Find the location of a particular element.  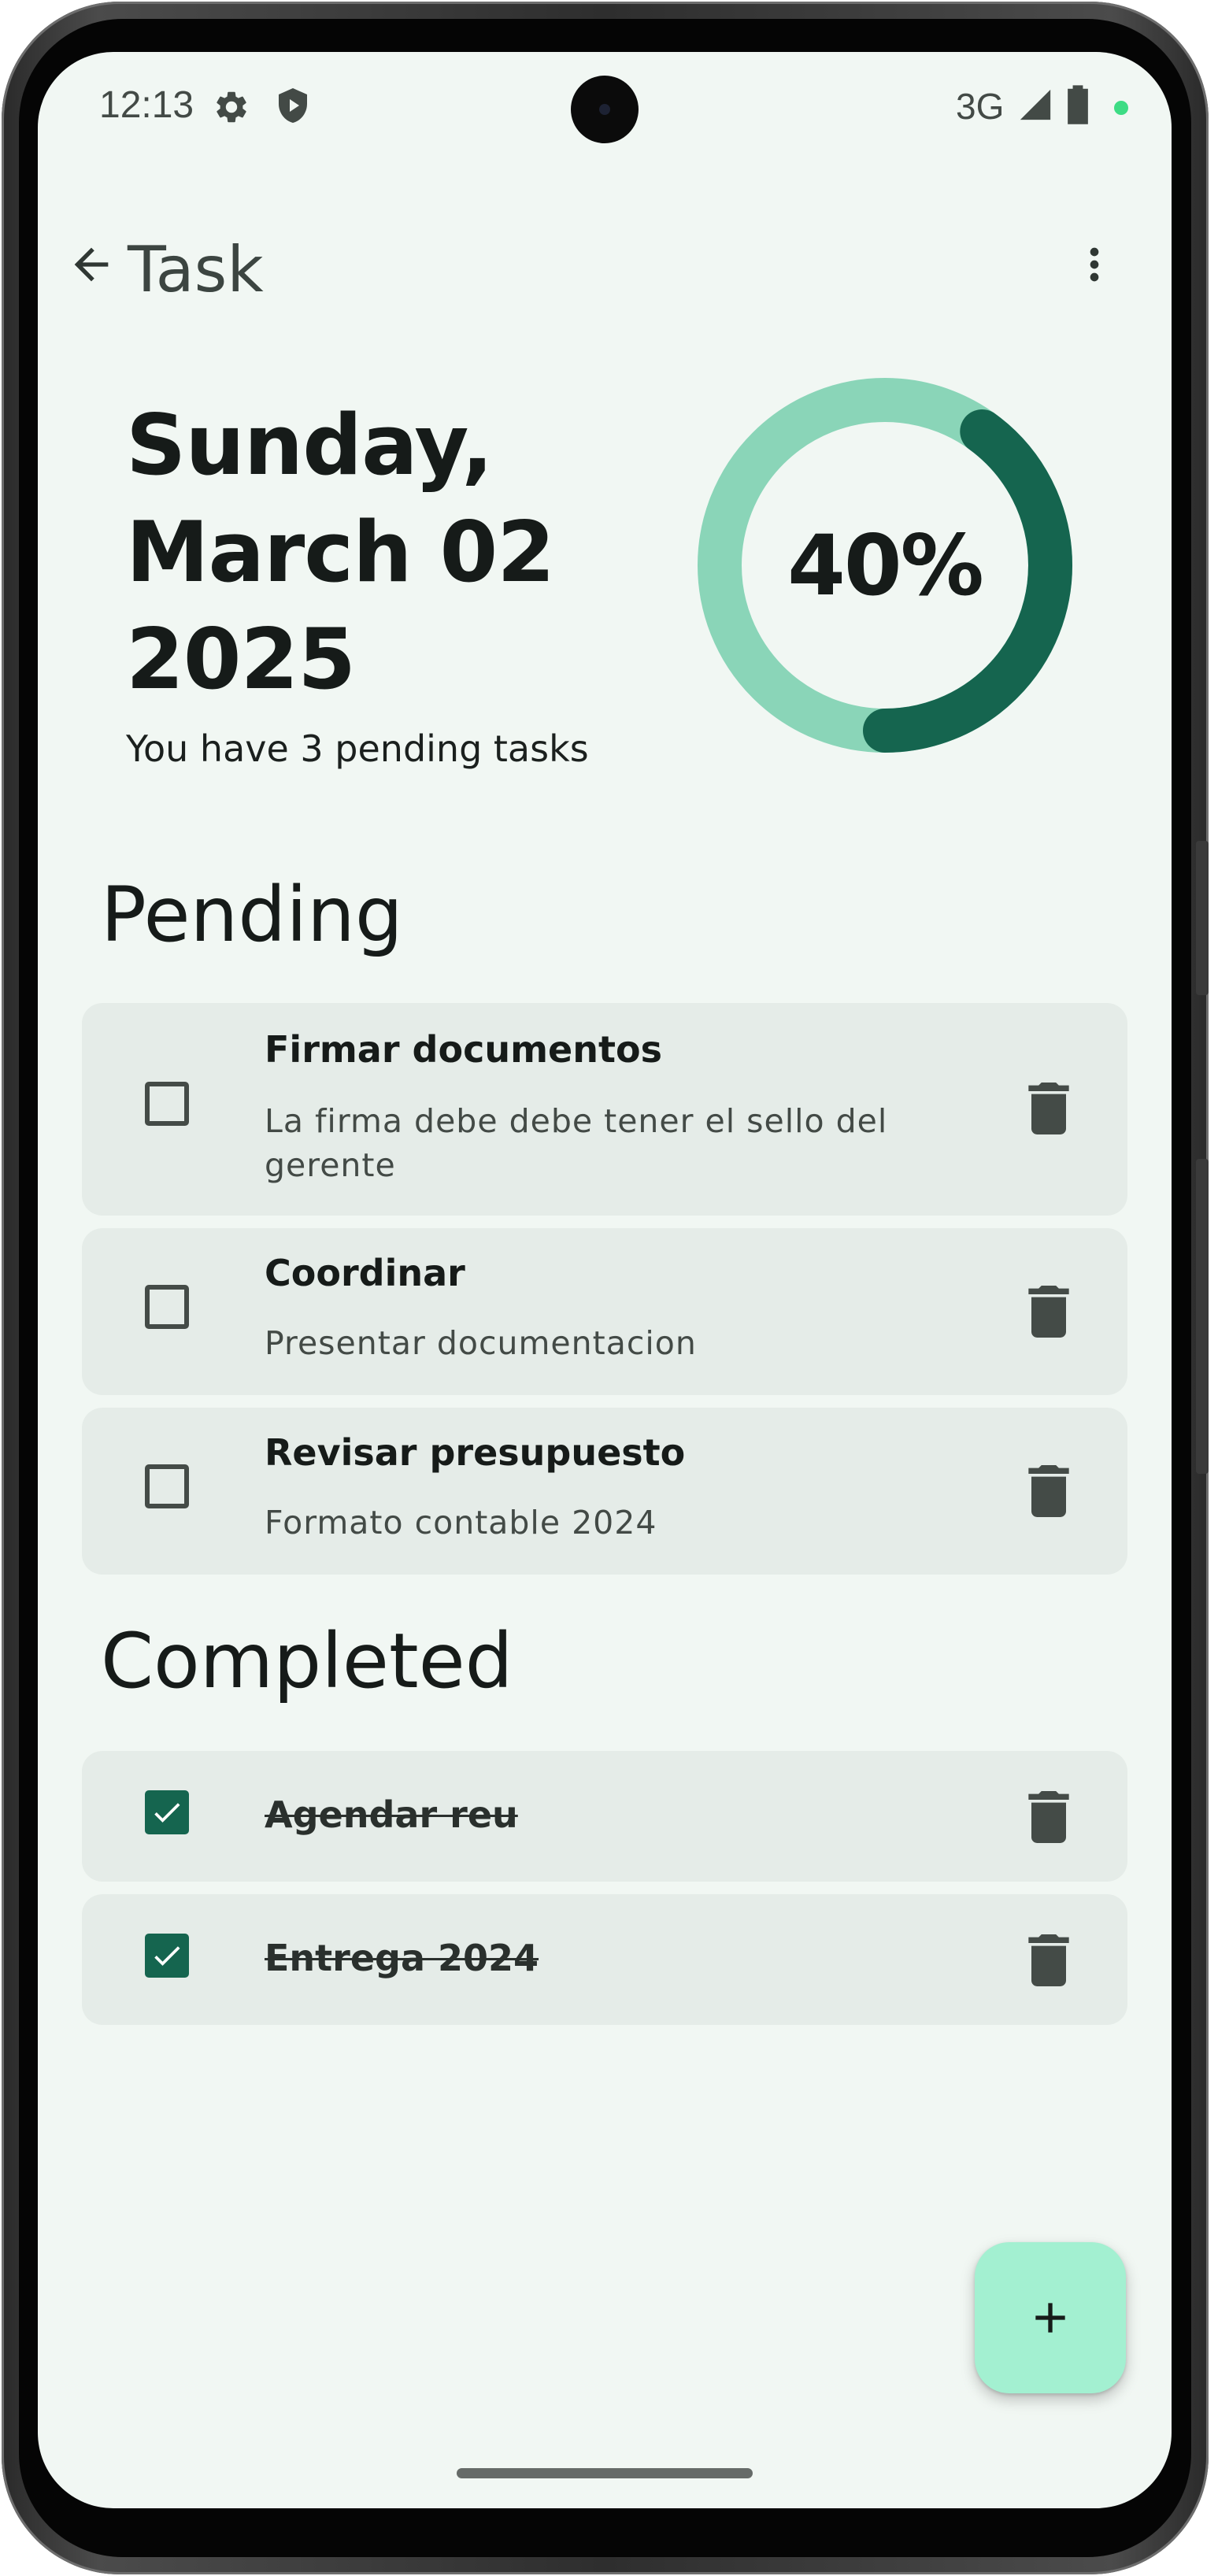

add-task-button is located at coordinates (1050, 2317).